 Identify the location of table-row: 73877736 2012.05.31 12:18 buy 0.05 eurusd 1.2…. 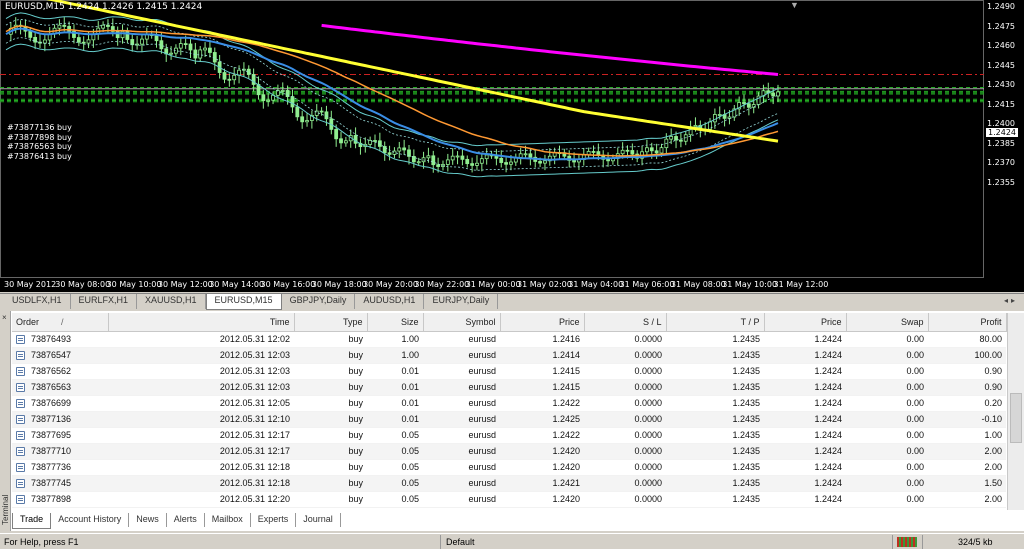
(509, 467).